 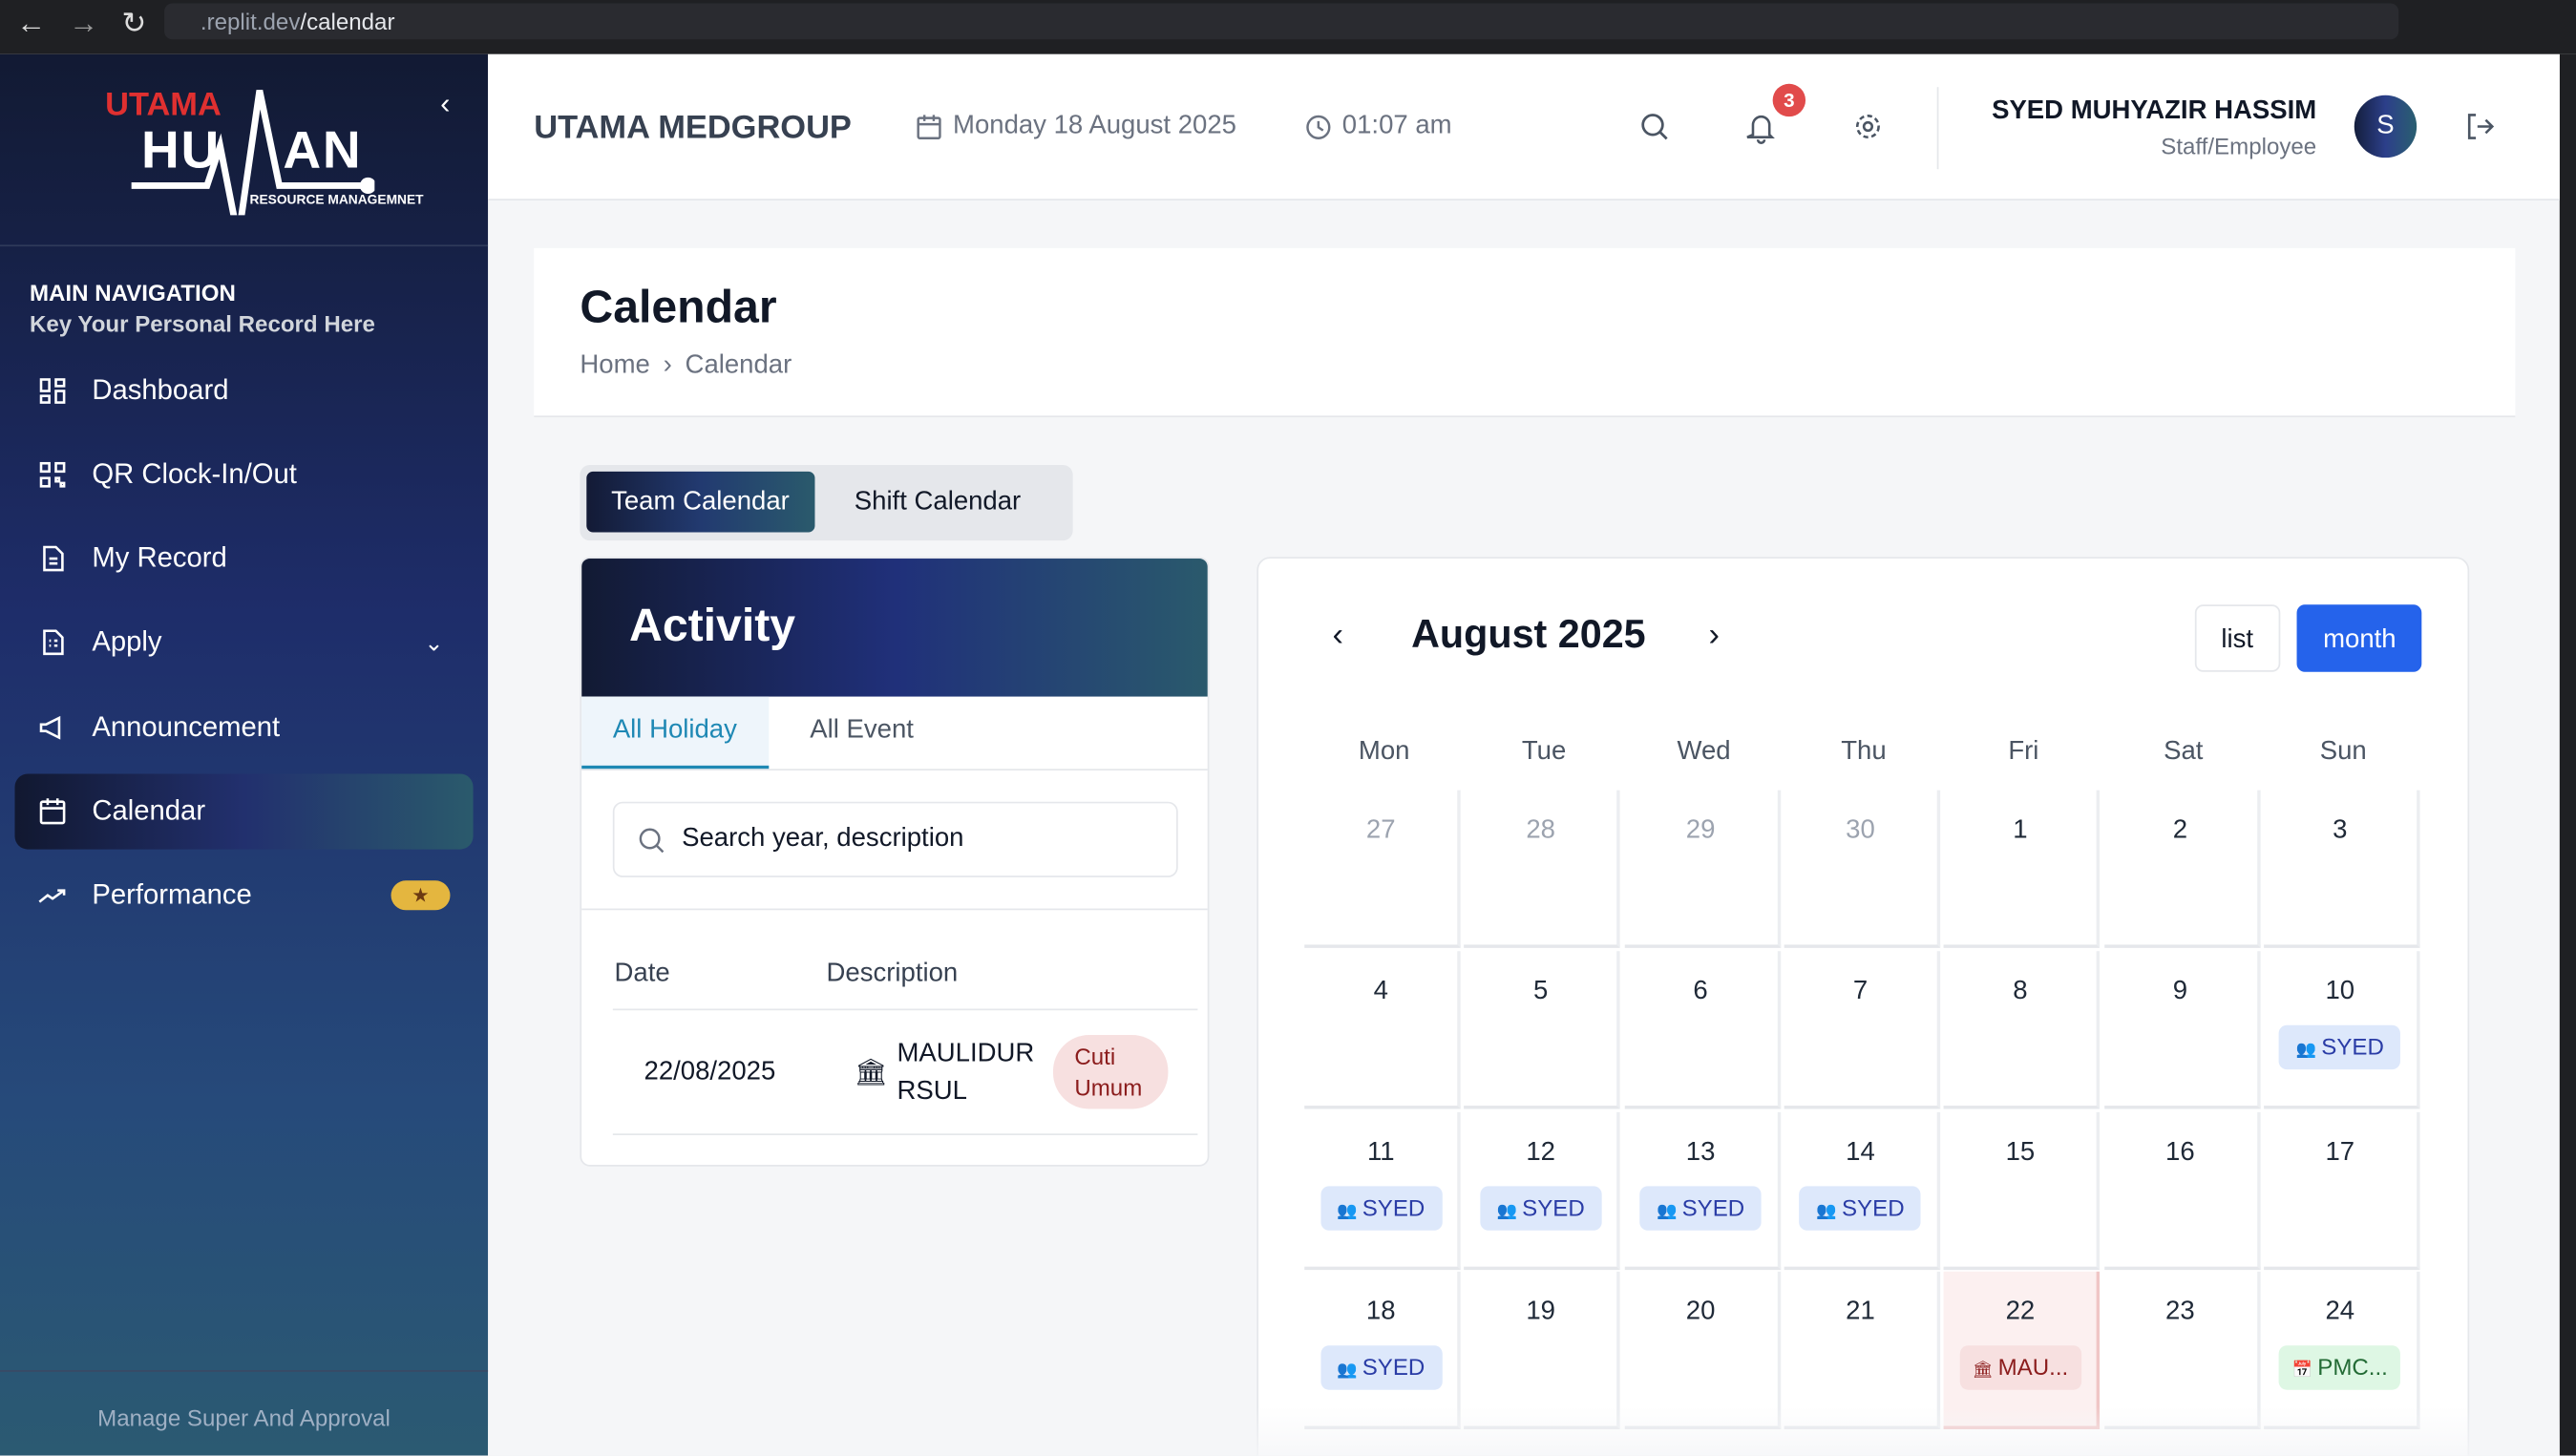 I want to click on row-date: 22/08/2025, so click(x=710, y=1072).